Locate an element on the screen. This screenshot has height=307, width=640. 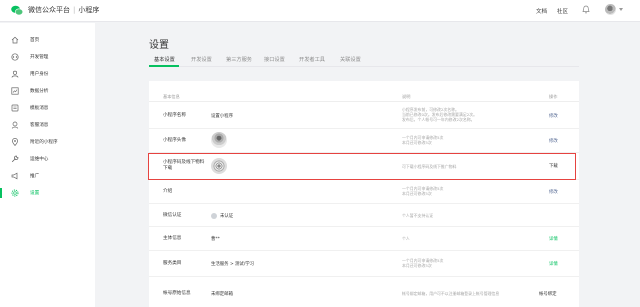
sidebar-item-home: 首页 is located at coordinates (47, 40).